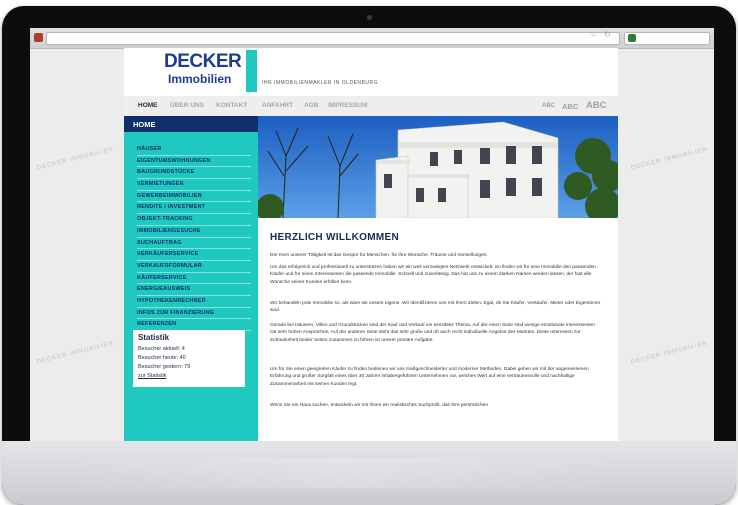 The height and width of the screenshot is (505, 738). Describe the element at coordinates (144, 124) in the screenshot. I see `sidebar-home-label: HOME` at that location.